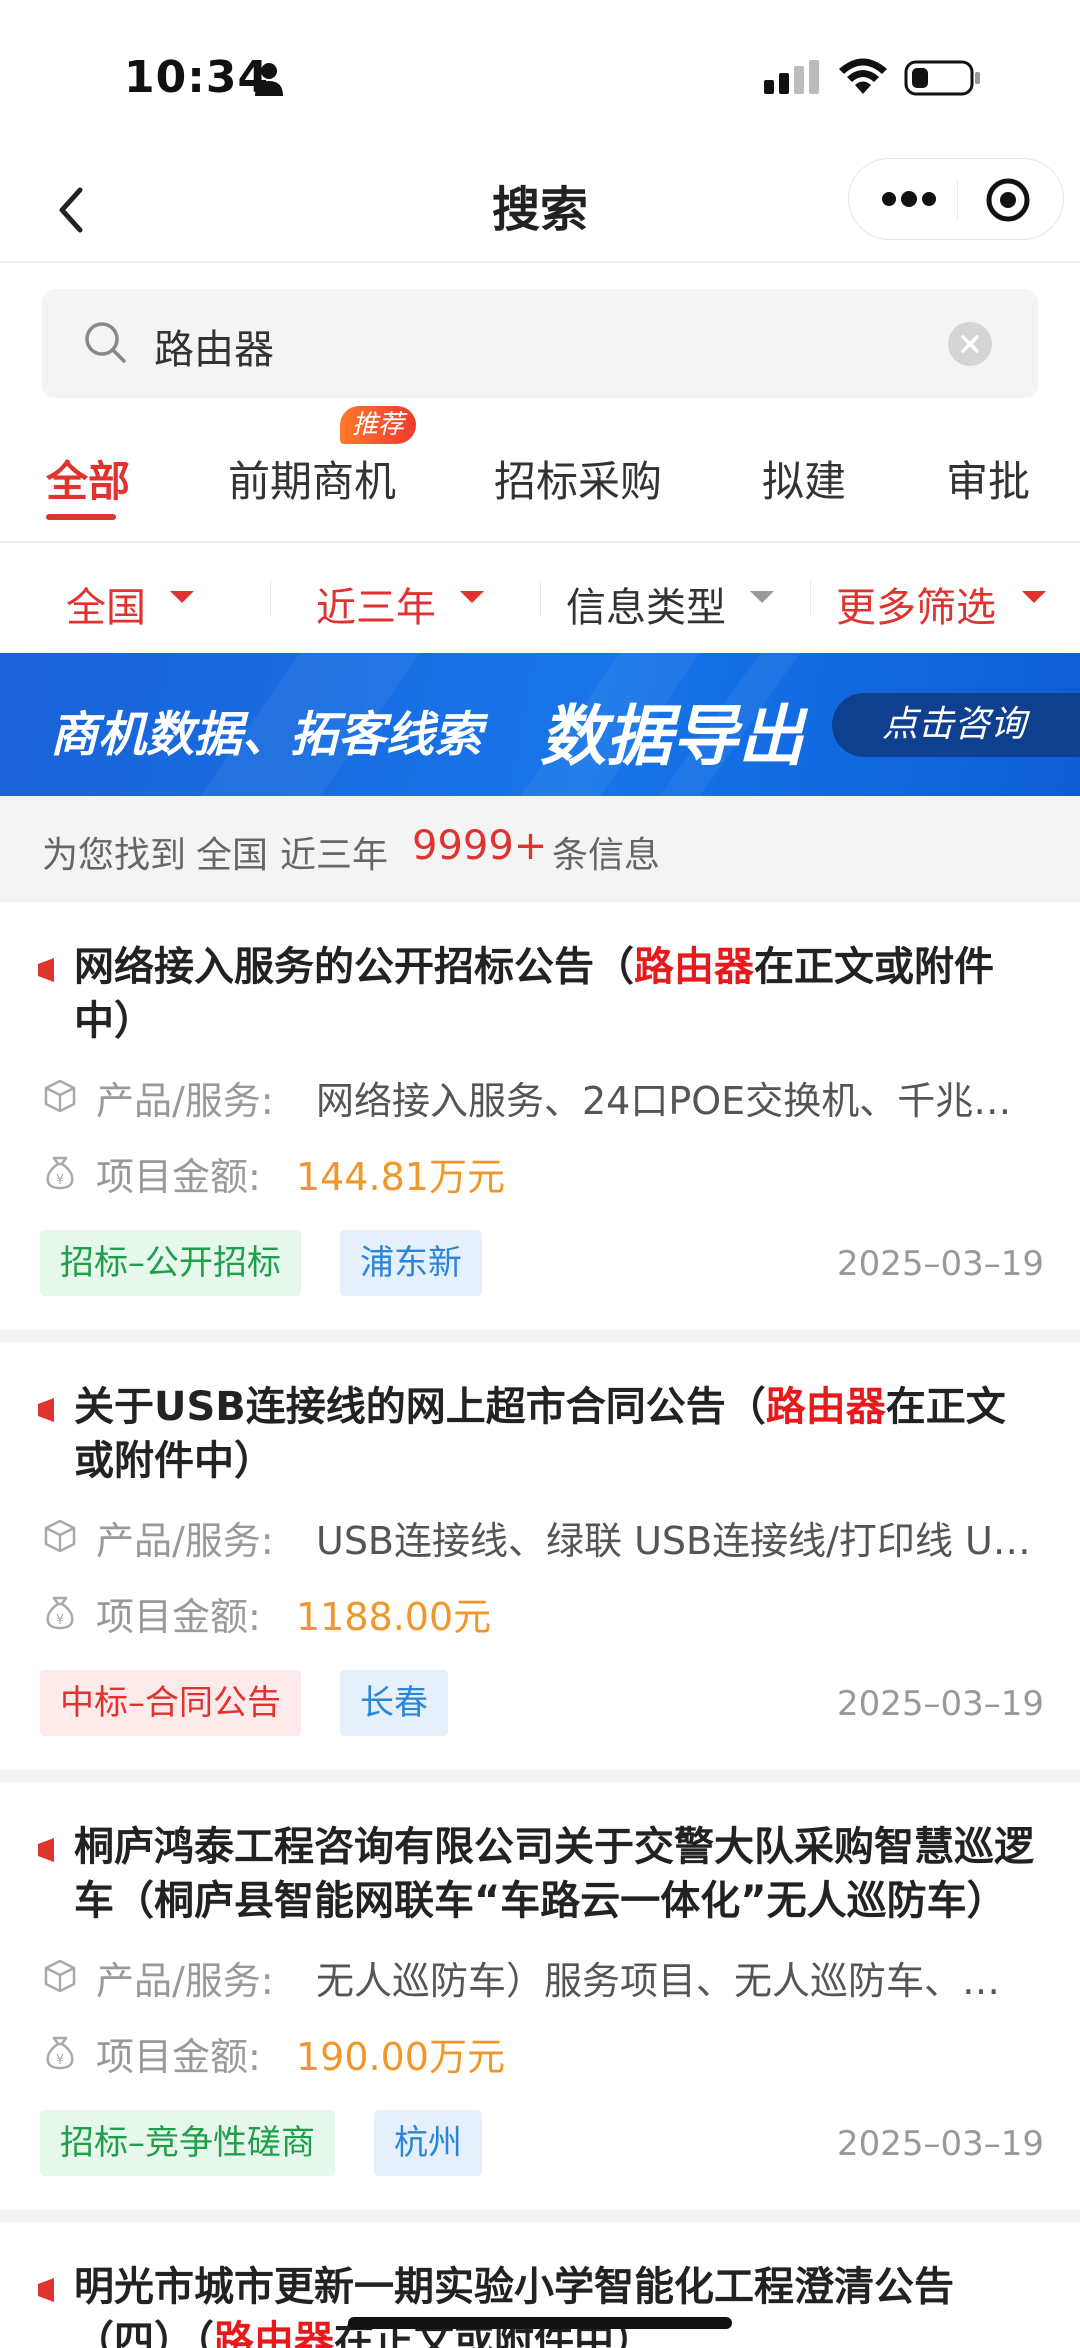 The width and height of the screenshot is (1080, 2348). I want to click on more-filter-caret-icon, so click(1034, 597).